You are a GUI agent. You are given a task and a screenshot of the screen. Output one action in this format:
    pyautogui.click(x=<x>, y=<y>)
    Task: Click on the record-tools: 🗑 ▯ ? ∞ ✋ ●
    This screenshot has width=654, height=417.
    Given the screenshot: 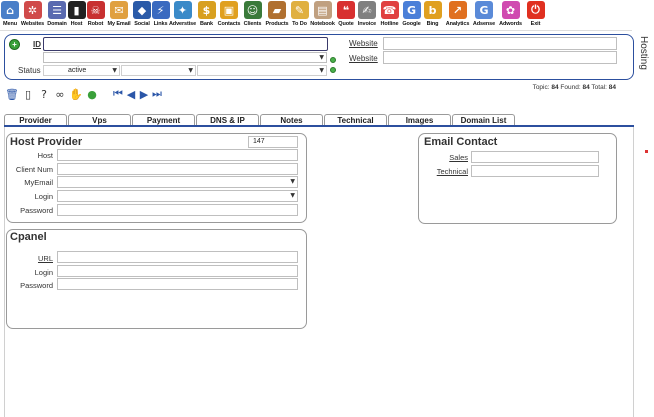 What is the action you would take?
    pyautogui.click(x=53, y=94)
    